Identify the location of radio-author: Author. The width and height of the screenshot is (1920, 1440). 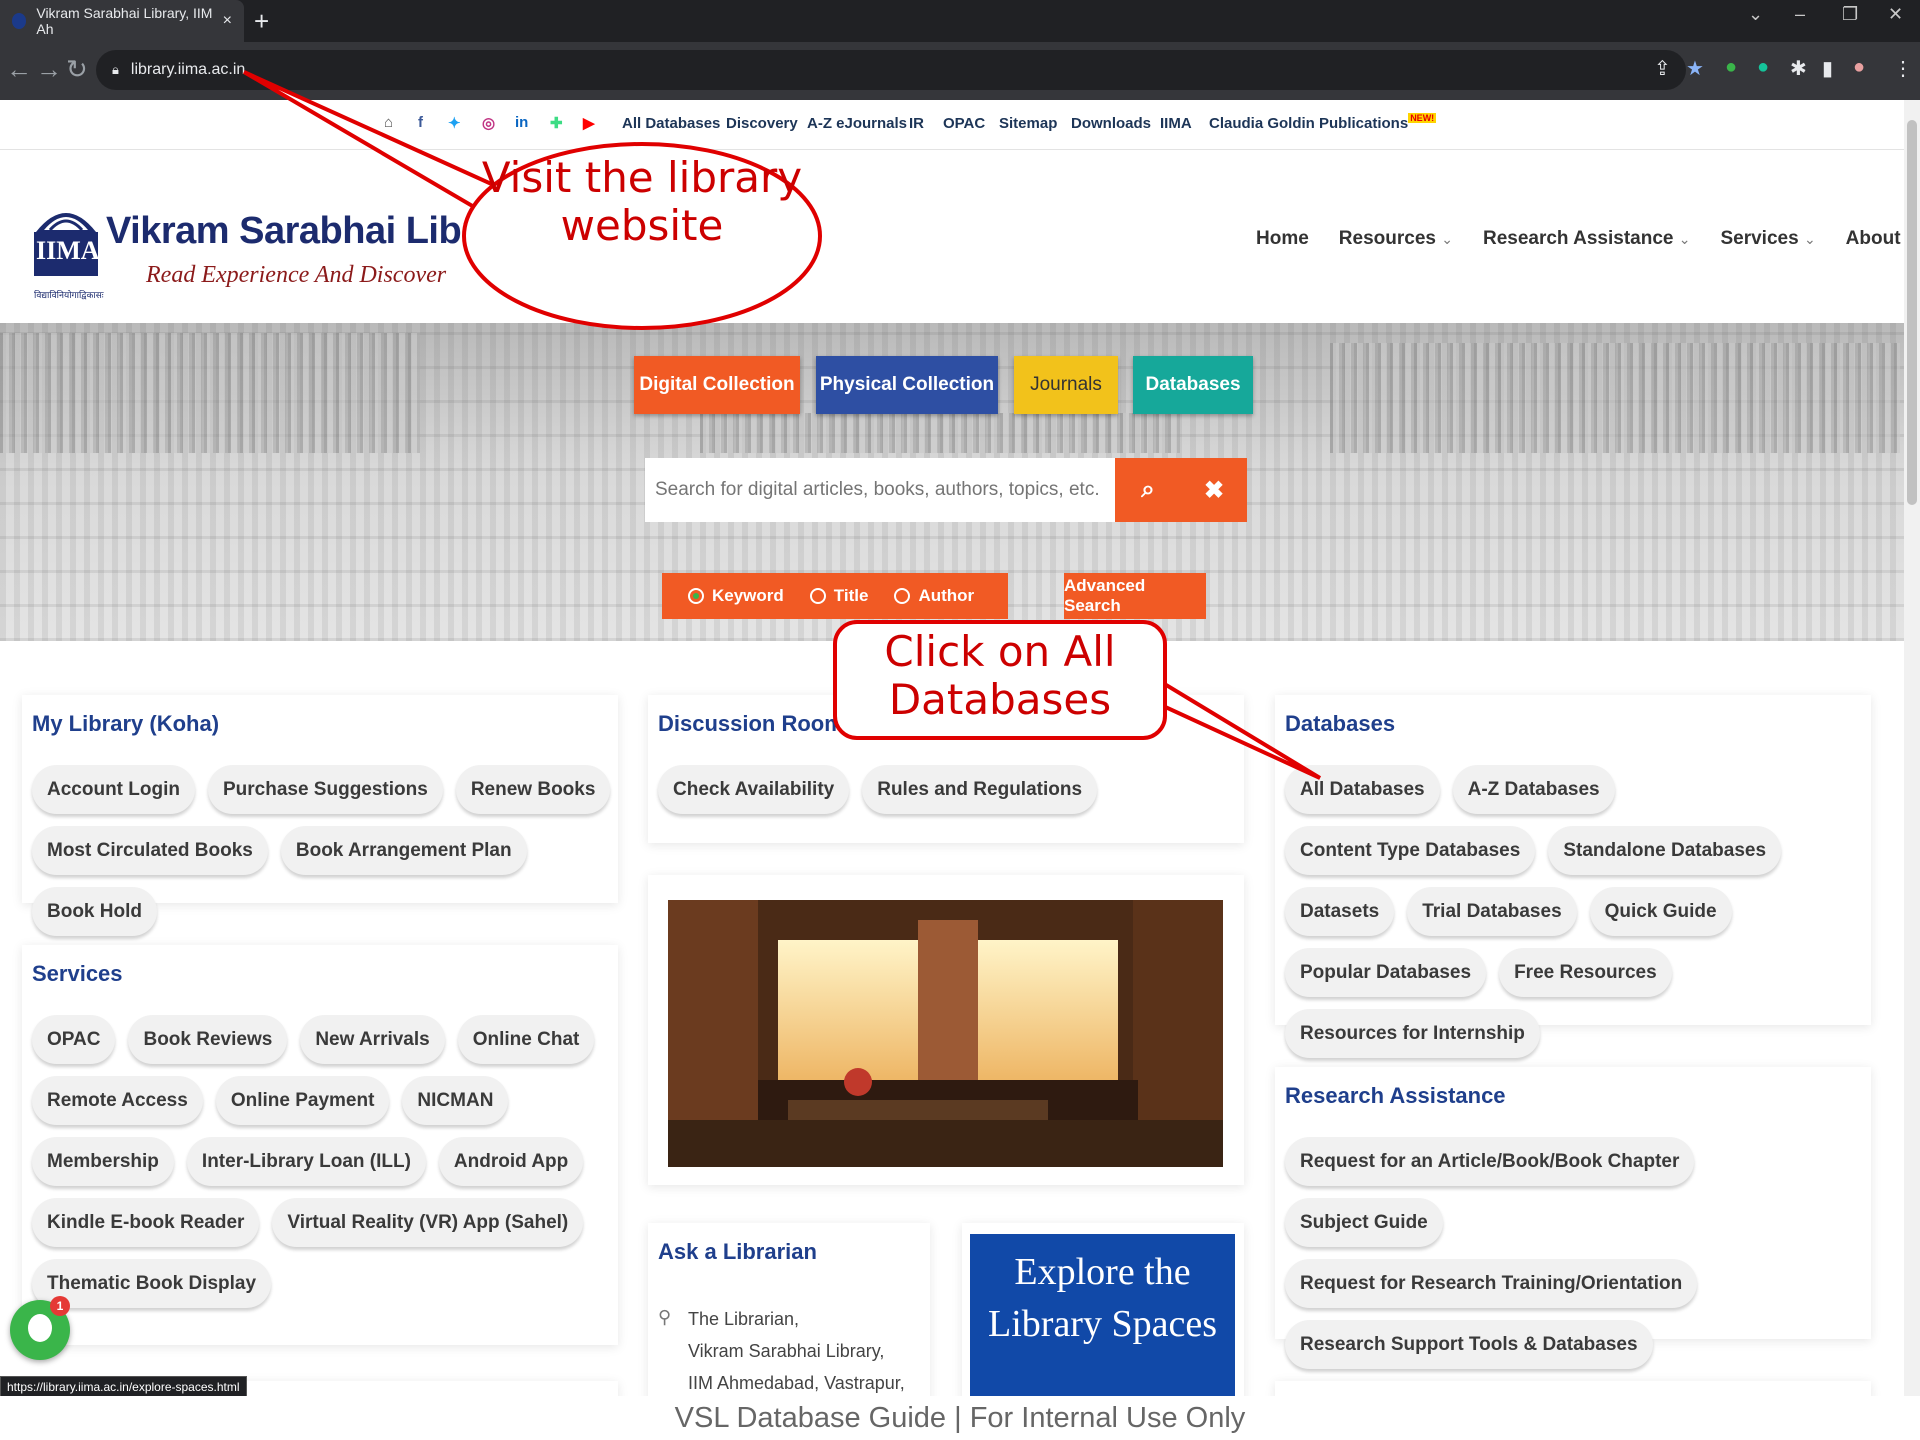
(934, 596).